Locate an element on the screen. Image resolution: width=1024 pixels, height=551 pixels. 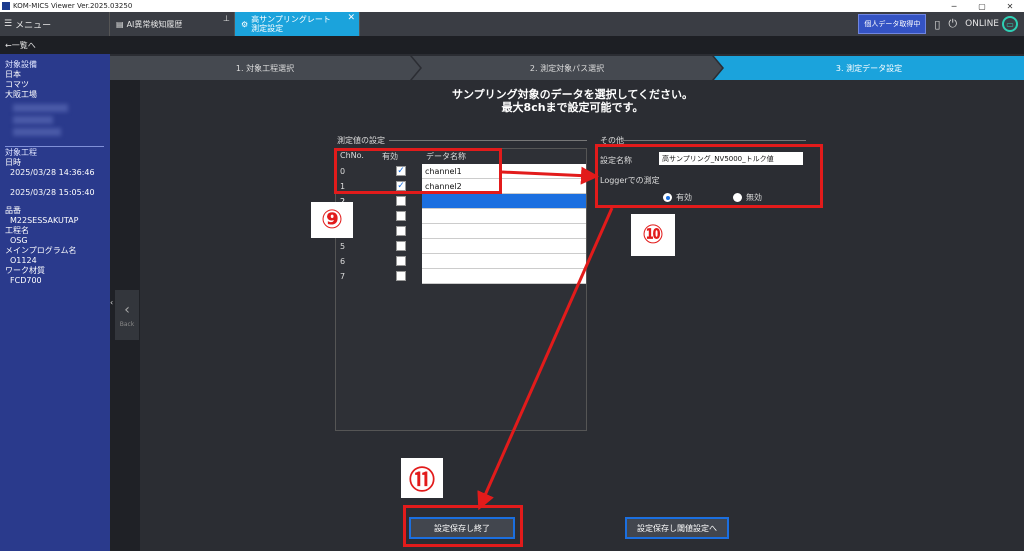
material-header: ワーク材質 is located at coordinates (25, 270).